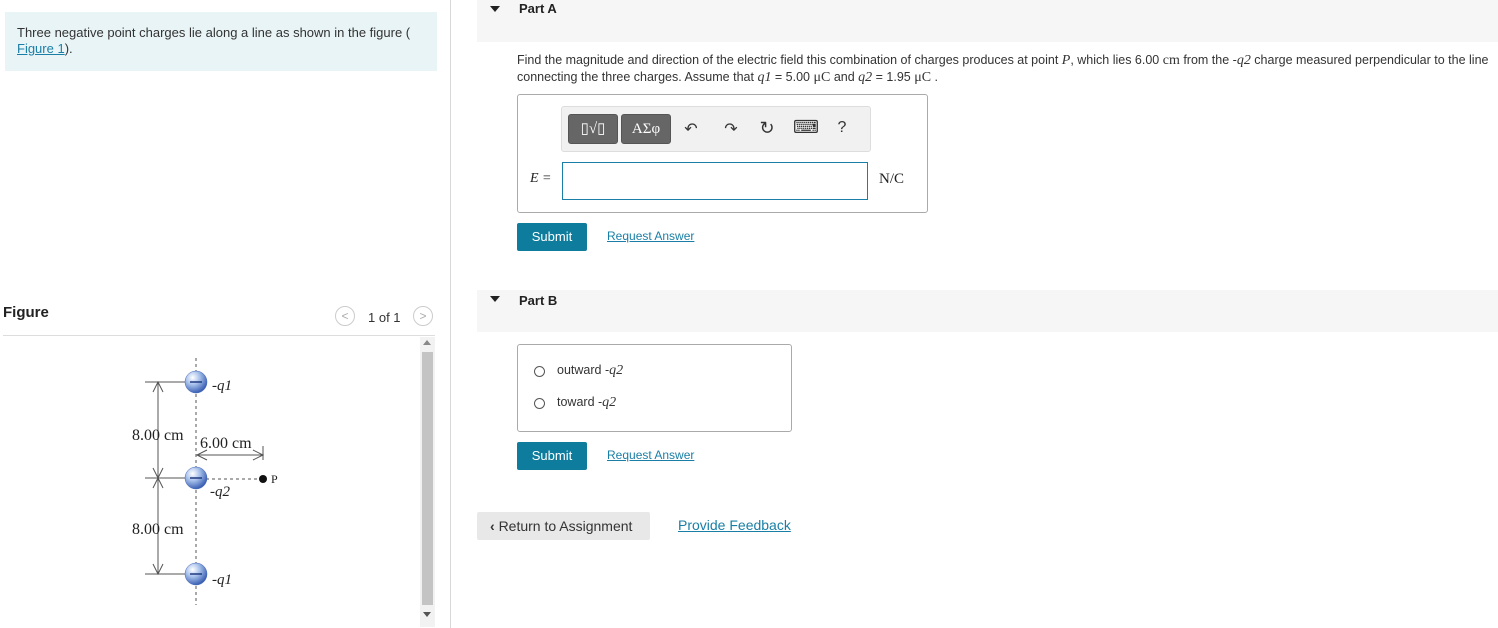 This screenshot has width=1498, height=628. I want to click on part-b-request-answer-link: Request Answer, so click(650, 455).